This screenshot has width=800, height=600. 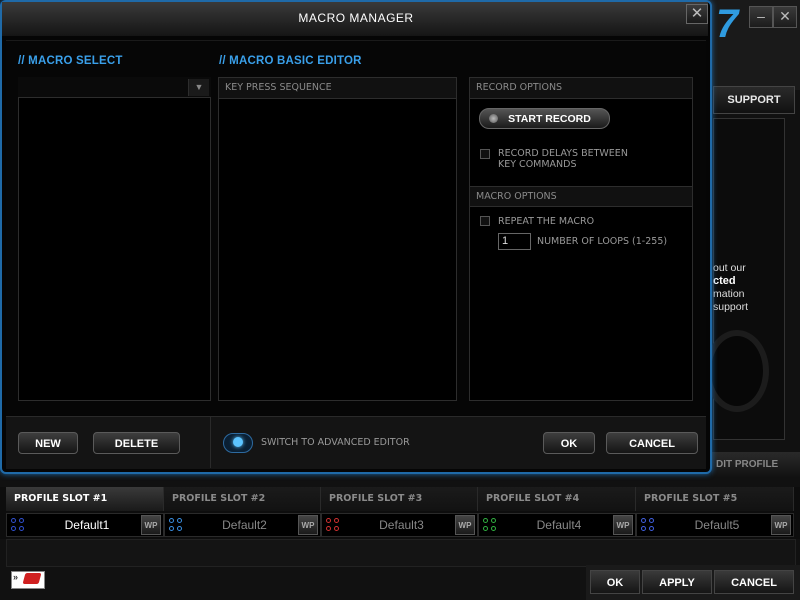 What do you see at coordinates (337, 88) in the screenshot?
I see `key-press-sequence-header: KEY PRESS SEQUENCE` at bounding box center [337, 88].